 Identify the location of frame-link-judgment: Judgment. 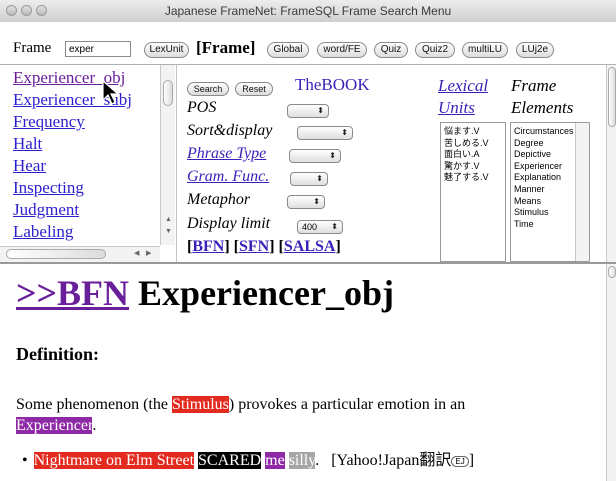
(46, 210).